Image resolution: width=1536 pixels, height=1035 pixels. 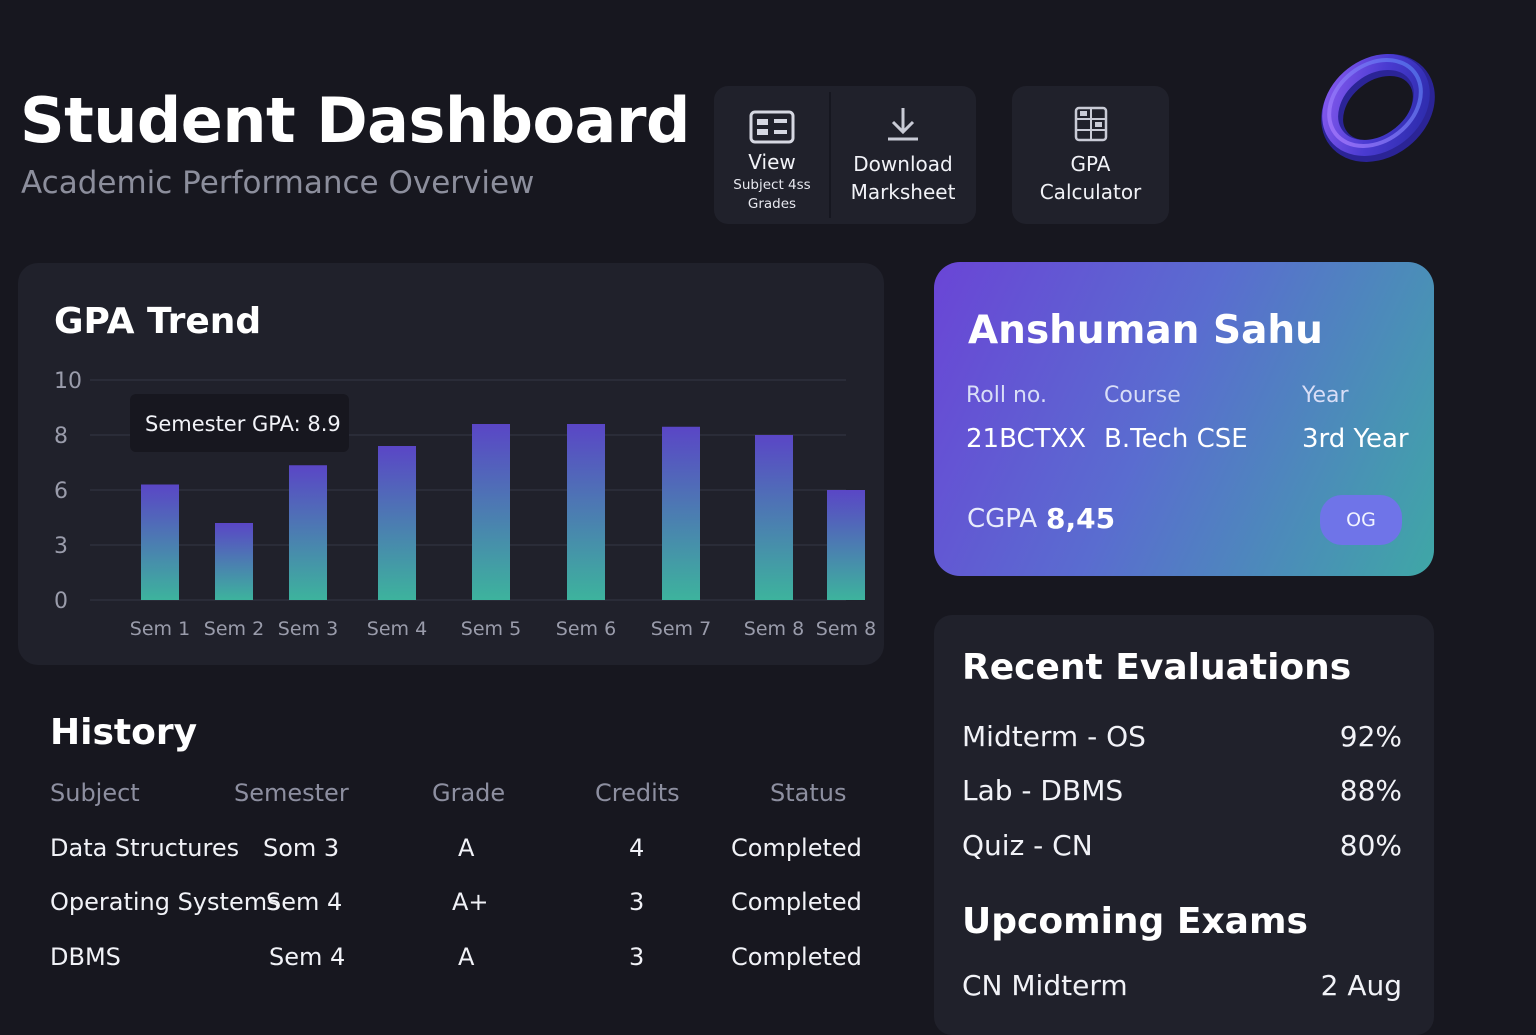 What do you see at coordinates (1142, 395) in the screenshot?
I see `course-label: Course` at bounding box center [1142, 395].